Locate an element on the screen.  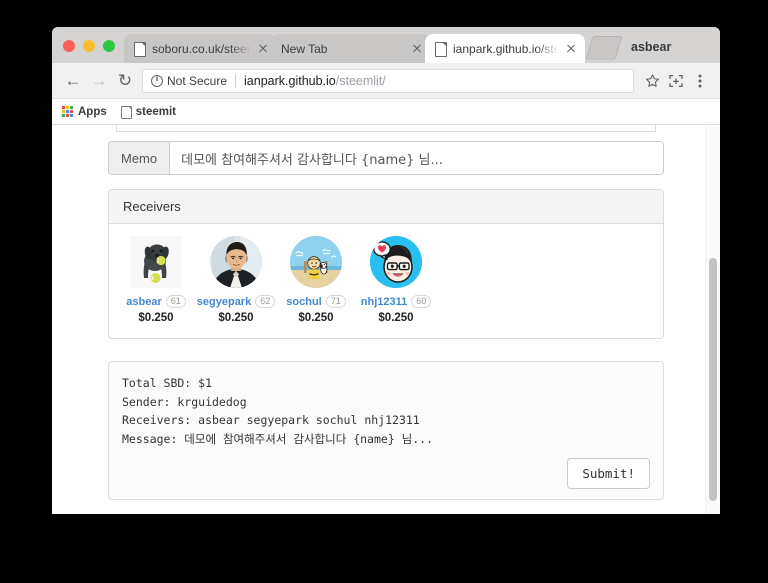
page-scrollbar-thumb is located at coordinates (713, 379).